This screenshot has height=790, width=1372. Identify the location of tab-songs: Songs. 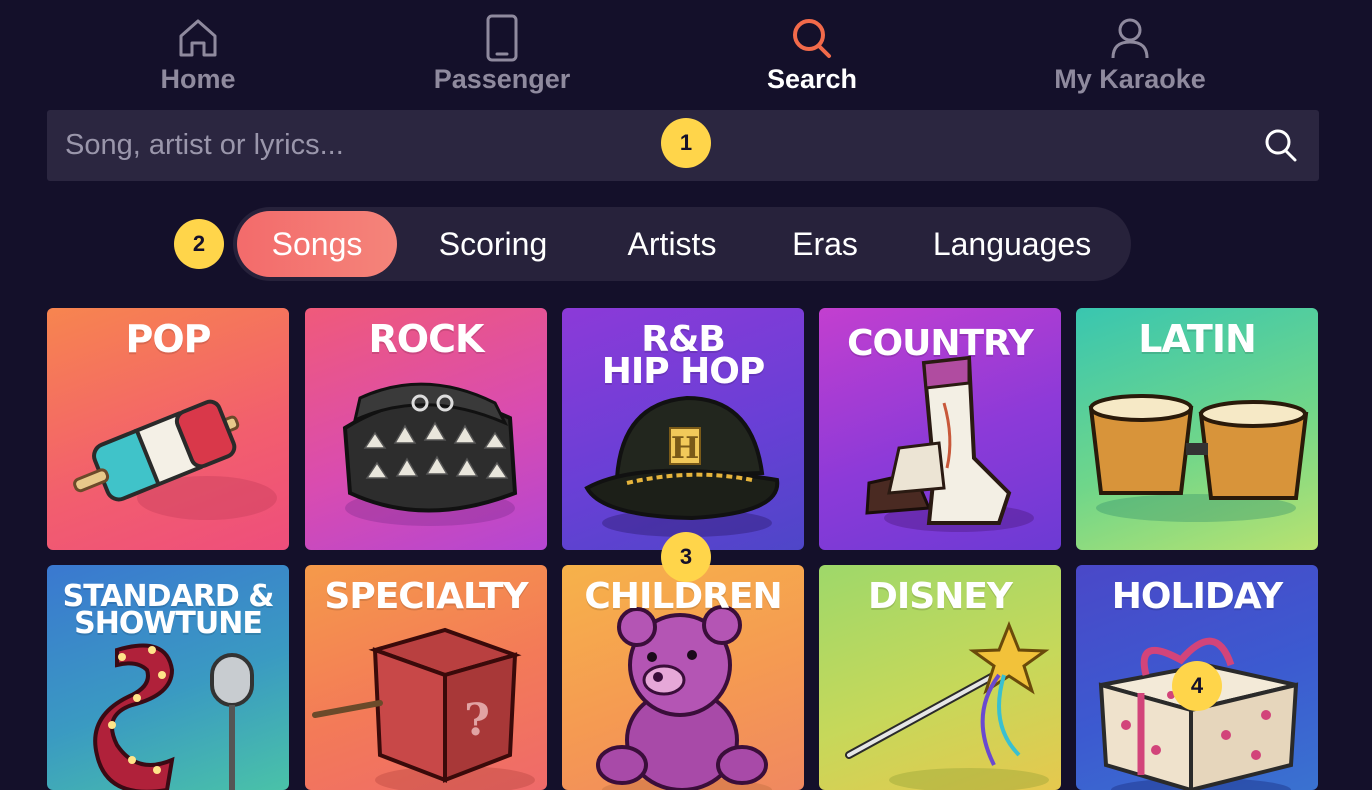
(317, 244).